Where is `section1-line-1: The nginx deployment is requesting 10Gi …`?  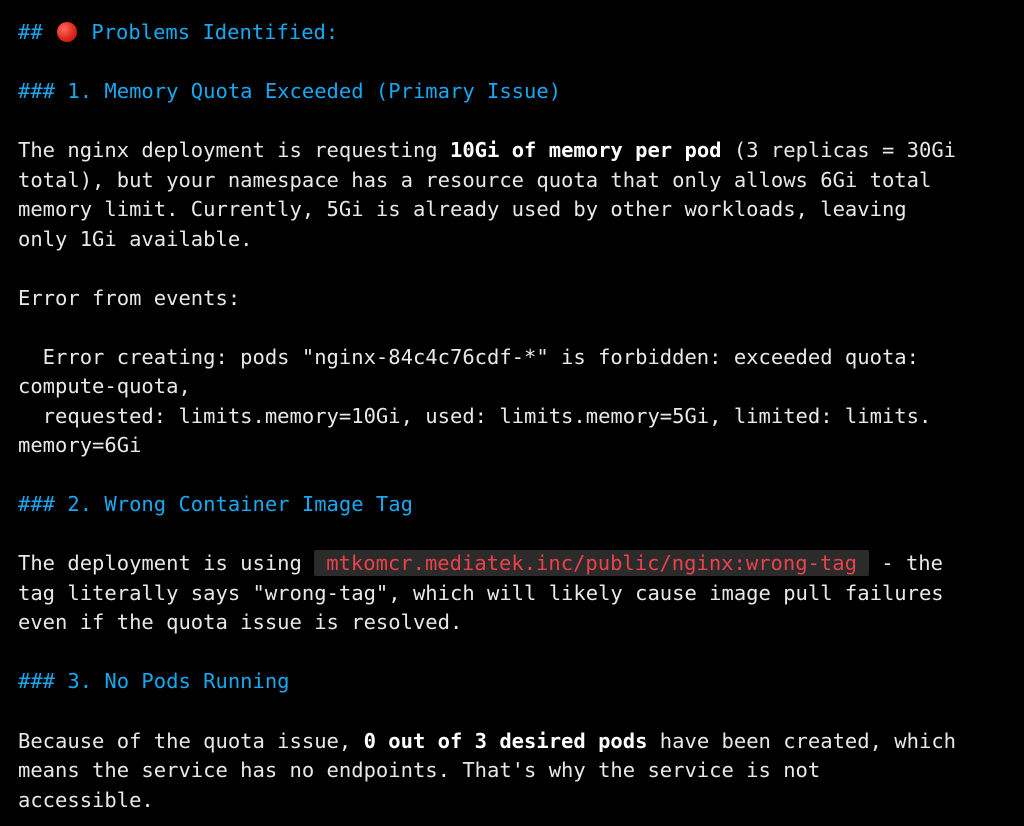 section1-line-1: The nginx deployment is requesting 10Gi … is located at coordinates (487, 151).